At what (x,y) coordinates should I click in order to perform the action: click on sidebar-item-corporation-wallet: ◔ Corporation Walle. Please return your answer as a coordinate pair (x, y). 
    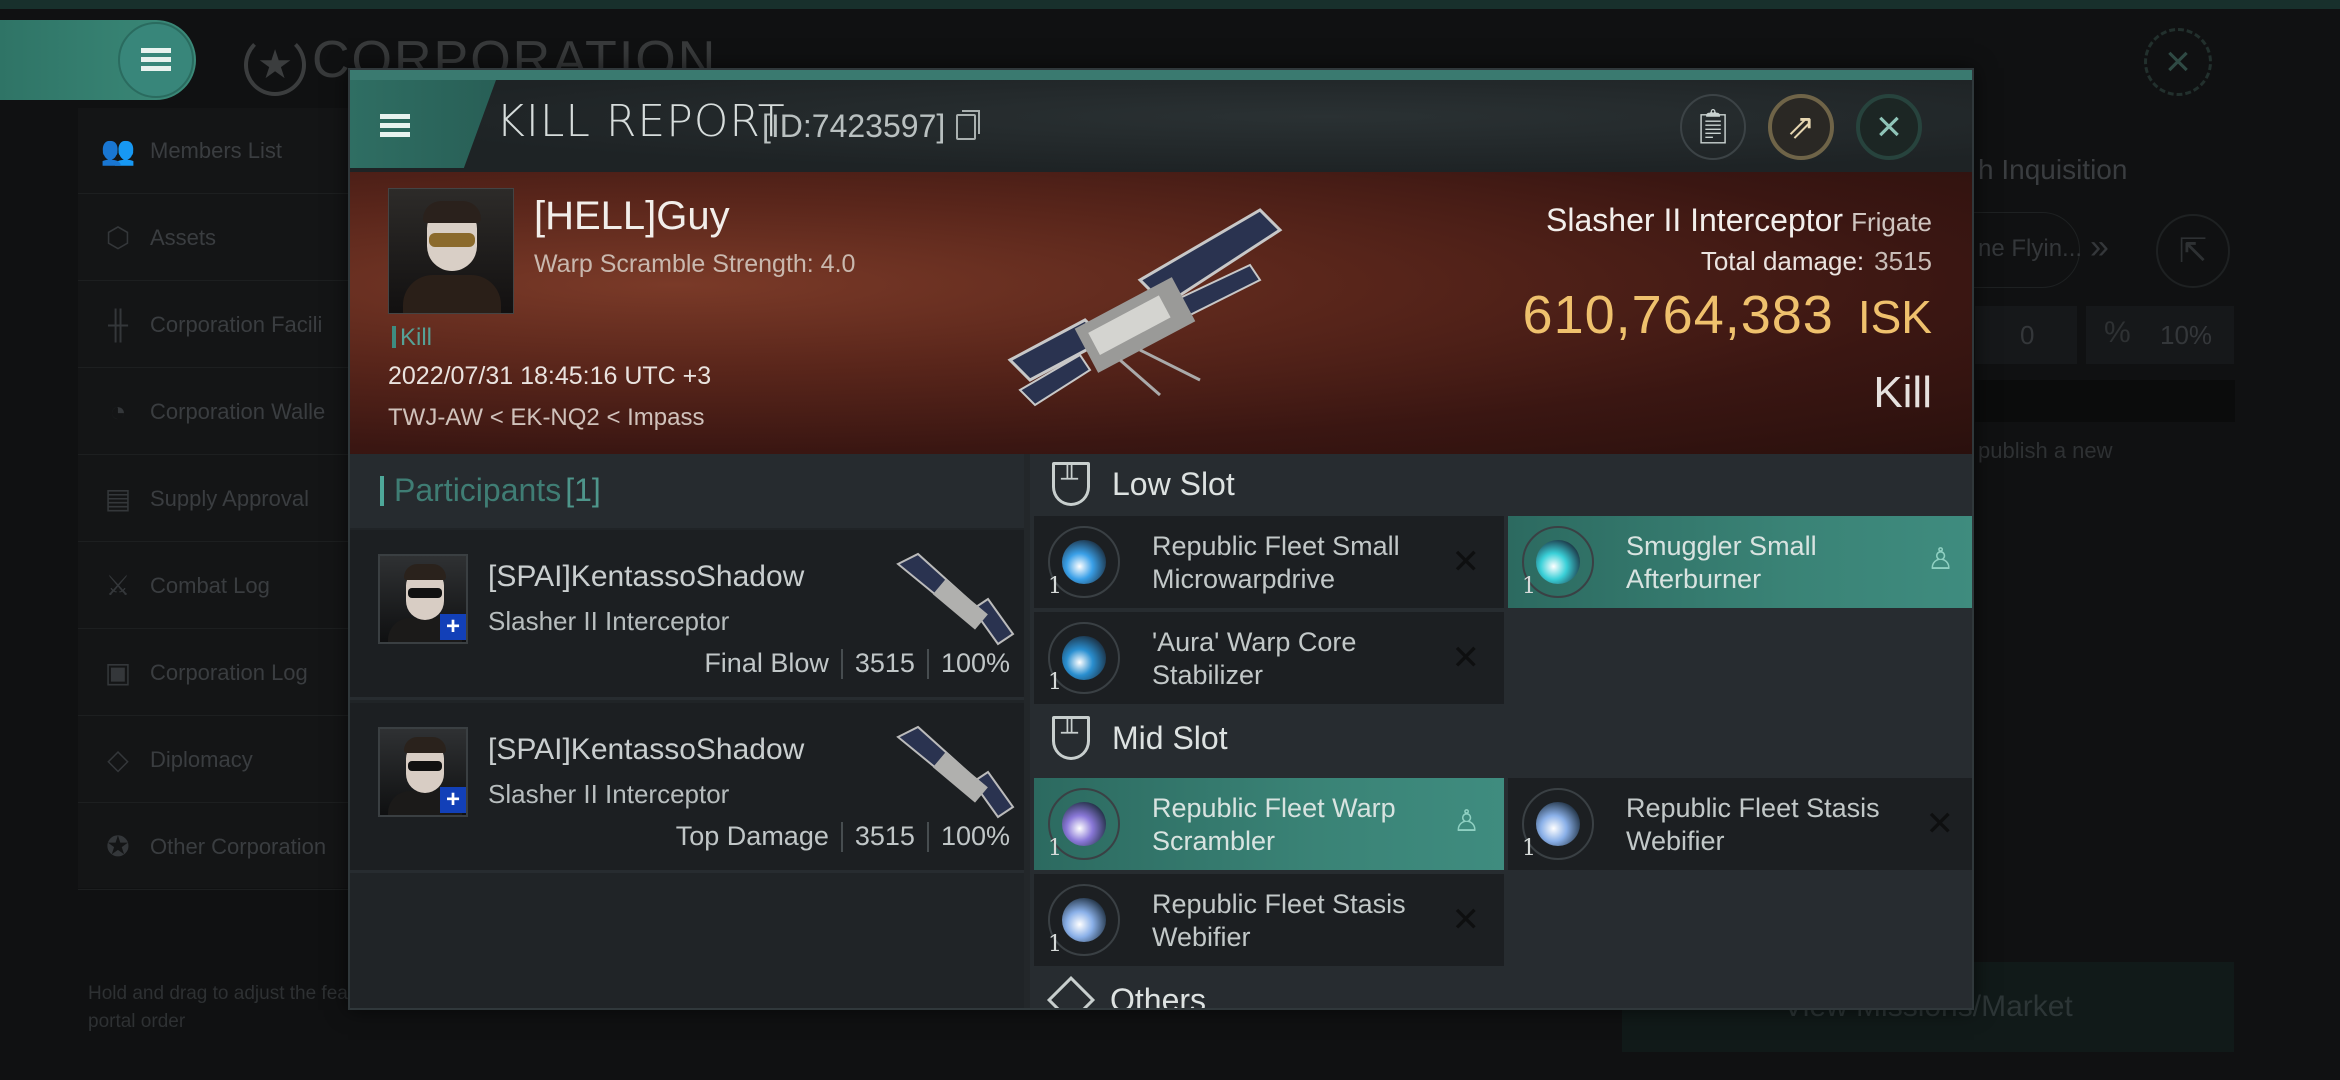
    Looking at the image, I should click on (228, 412).